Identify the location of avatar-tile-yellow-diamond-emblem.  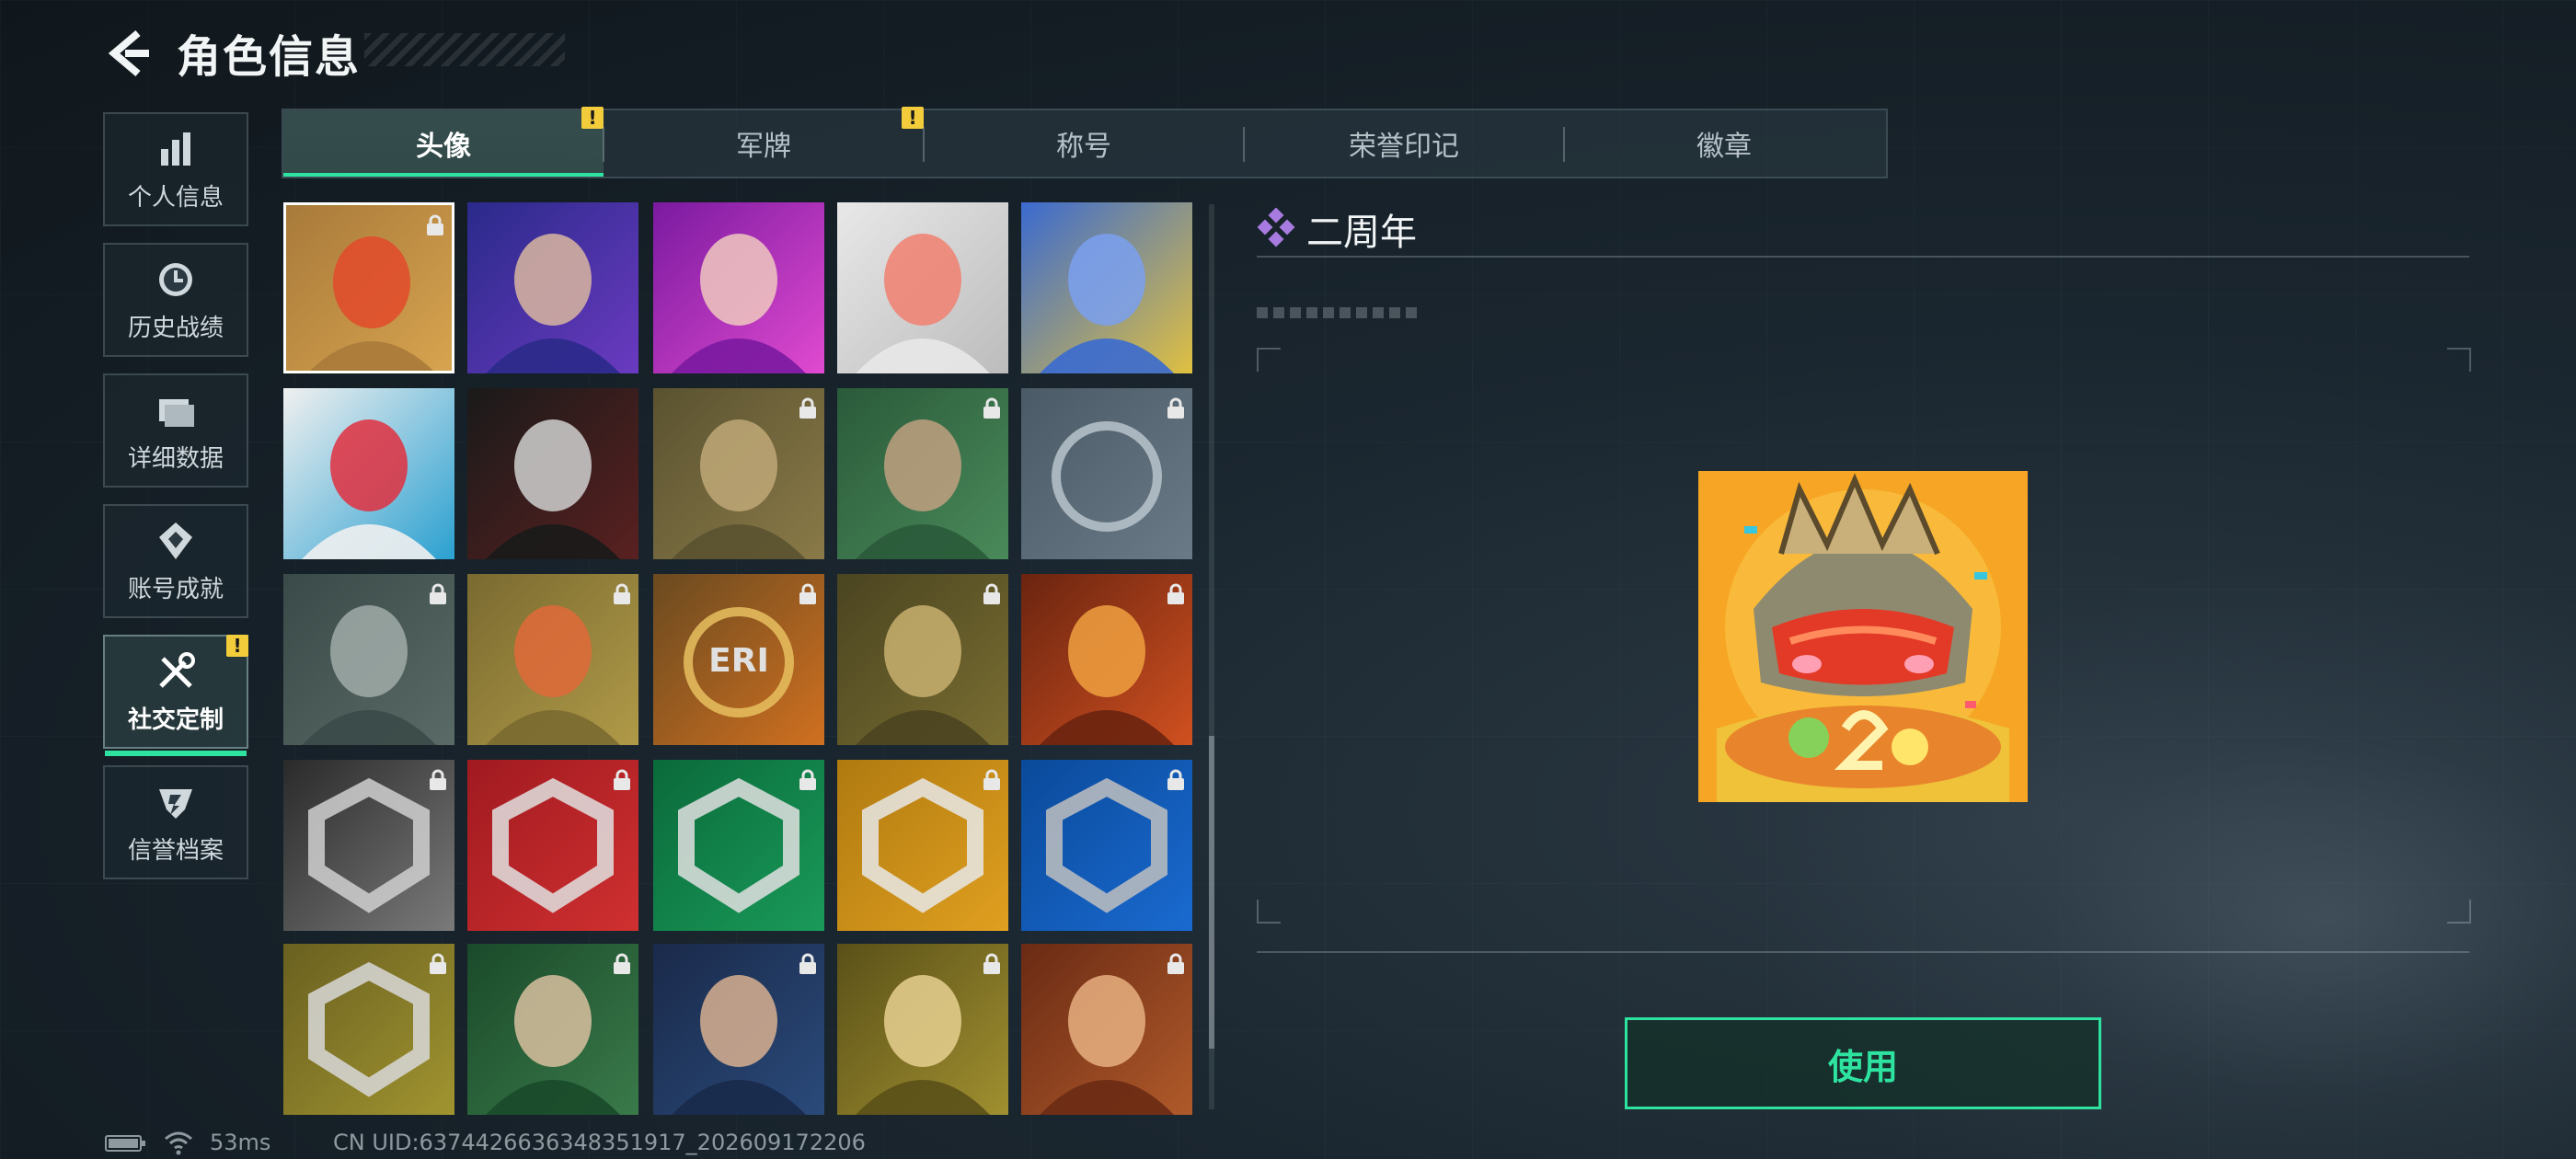
(368, 1029).